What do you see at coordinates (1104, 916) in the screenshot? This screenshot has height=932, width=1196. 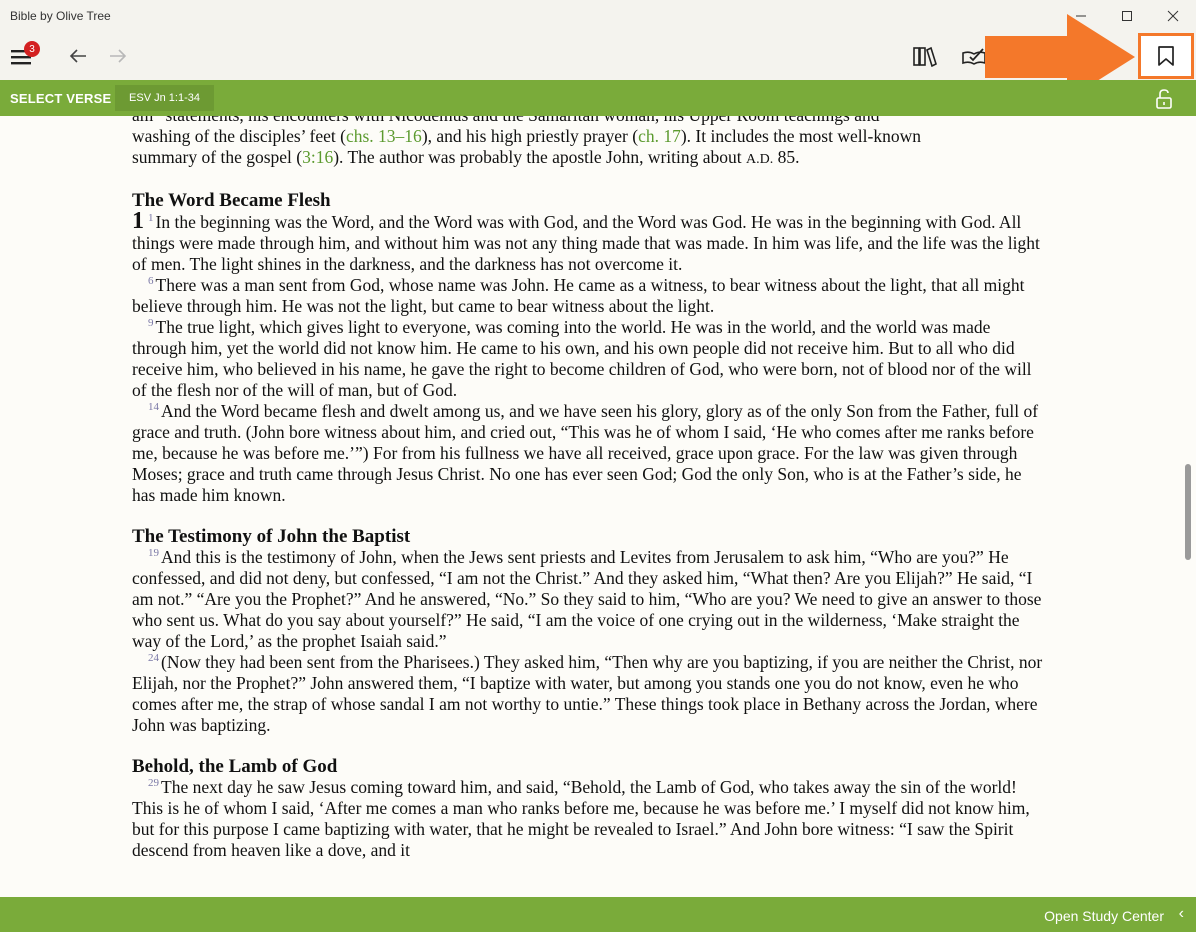 I see `open-study-center-button: Open Study Center` at bounding box center [1104, 916].